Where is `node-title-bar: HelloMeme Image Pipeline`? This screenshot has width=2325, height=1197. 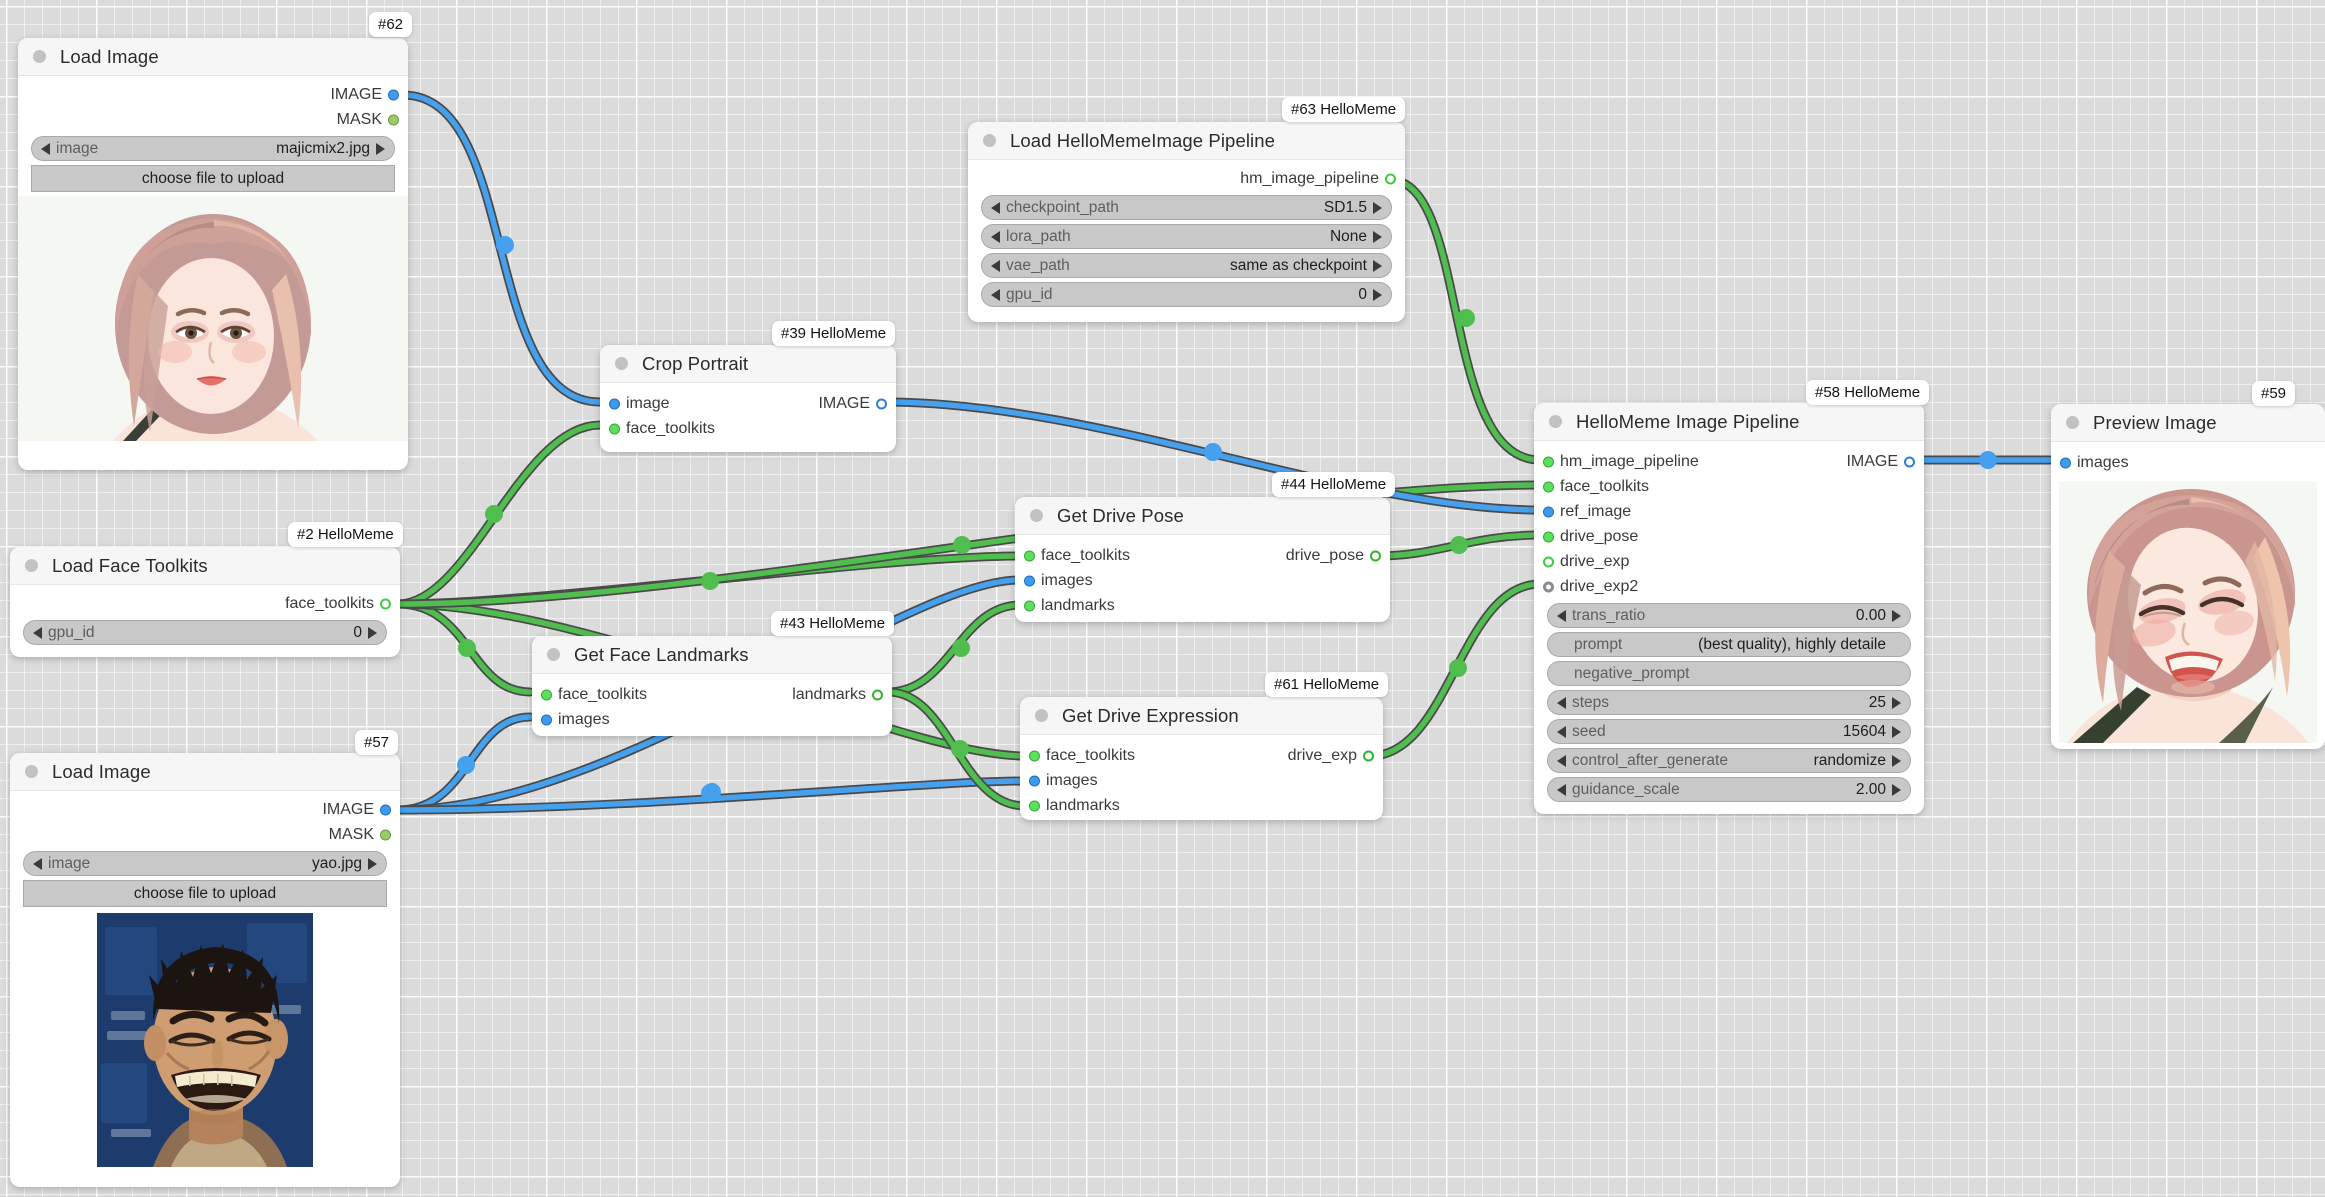
node-title-bar: HelloMeme Image Pipeline is located at coordinates (1729, 422).